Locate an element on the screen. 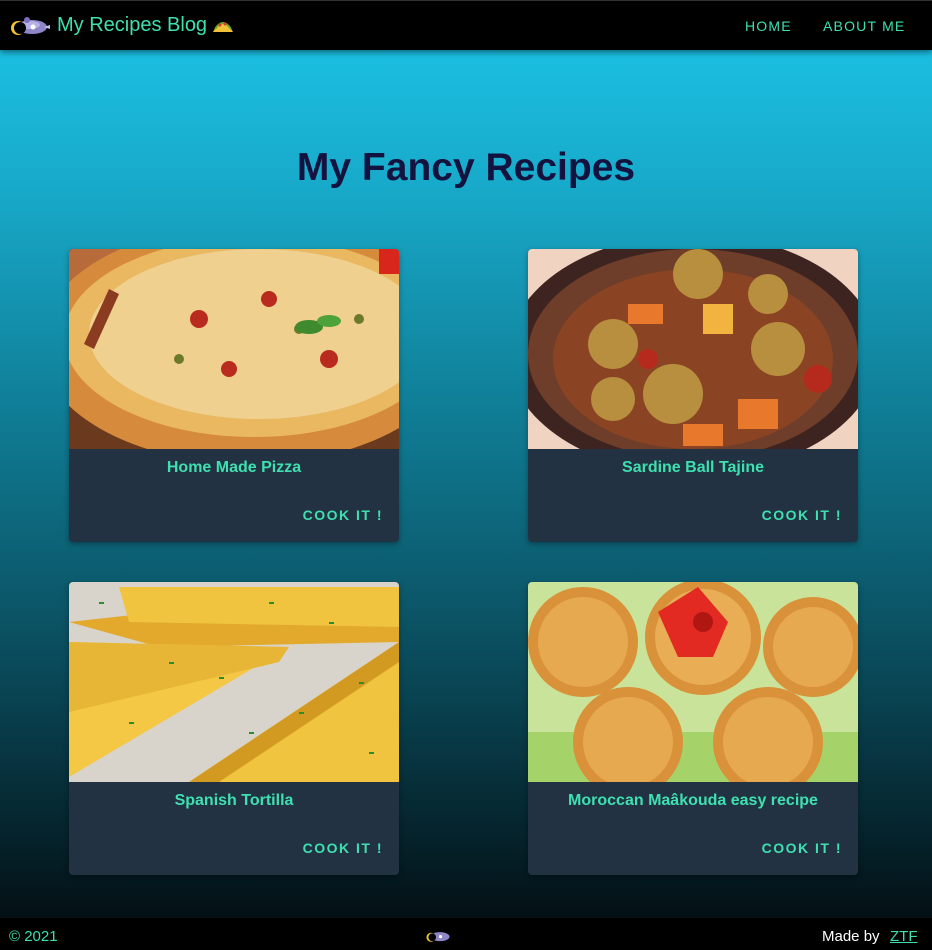  recipe-card-tortilla: Spanish Tortilla COOK IT ! is located at coordinates (234, 728).